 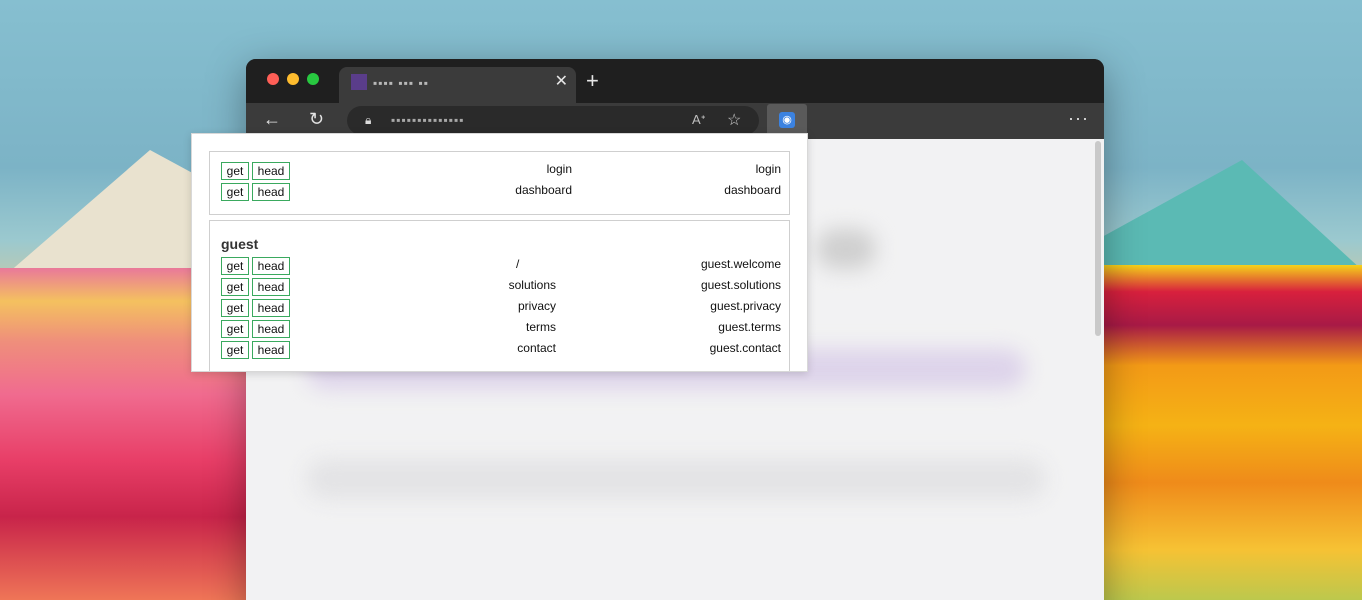 I want to click on route-name: guest.terms, so click(x=749, y=327).